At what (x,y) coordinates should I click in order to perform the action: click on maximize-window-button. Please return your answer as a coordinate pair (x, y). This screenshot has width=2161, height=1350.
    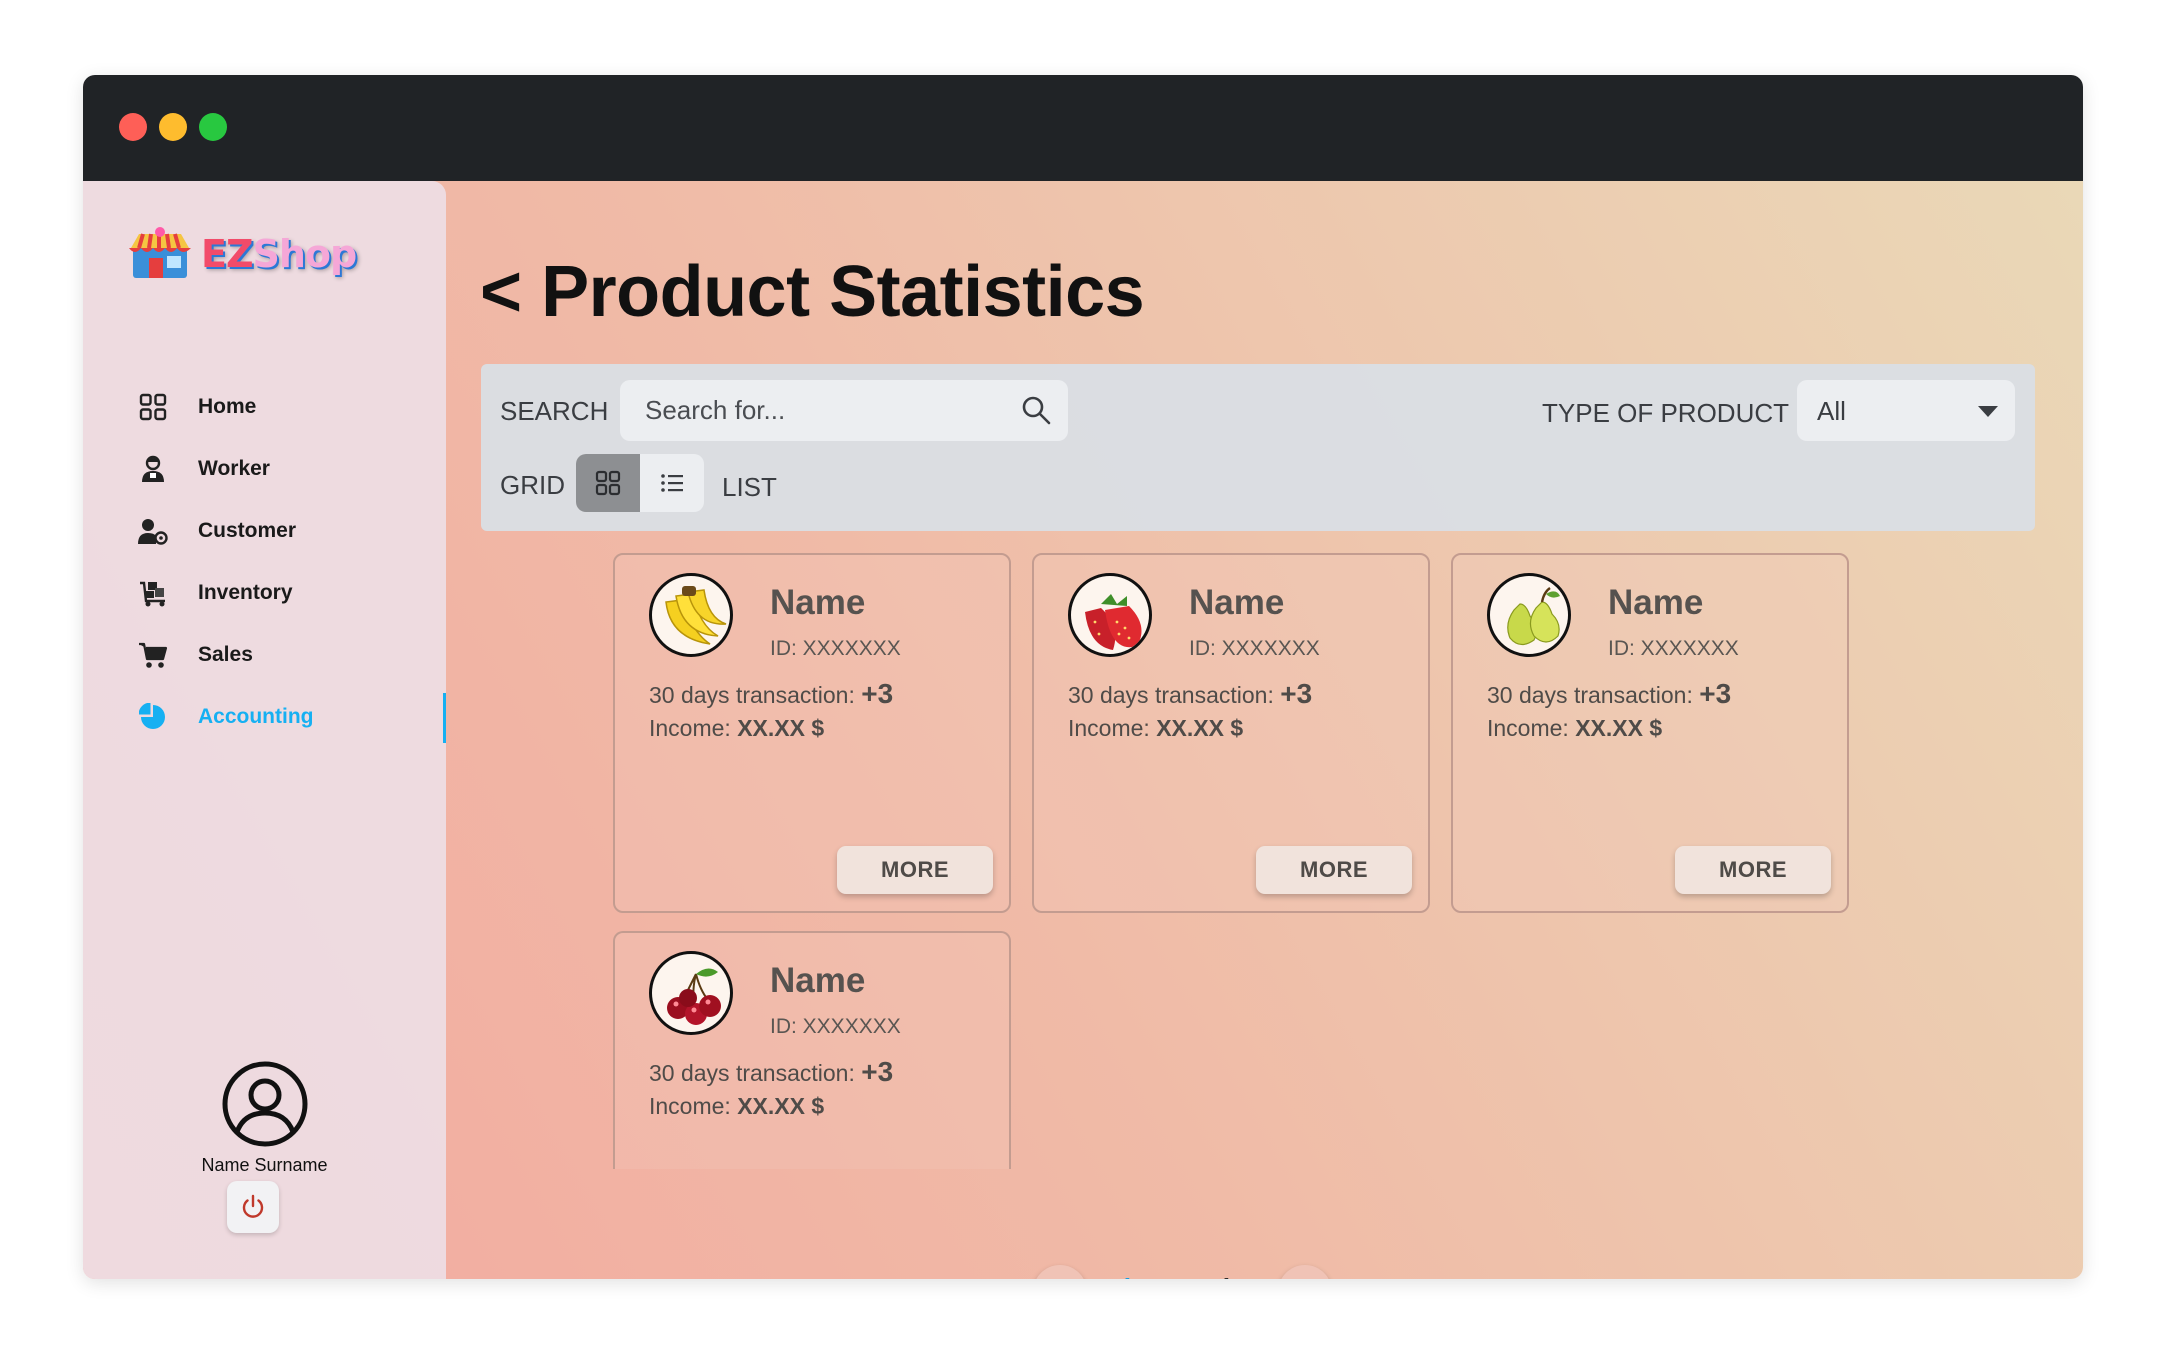
    Looking at the image, I should click on (213, 127).